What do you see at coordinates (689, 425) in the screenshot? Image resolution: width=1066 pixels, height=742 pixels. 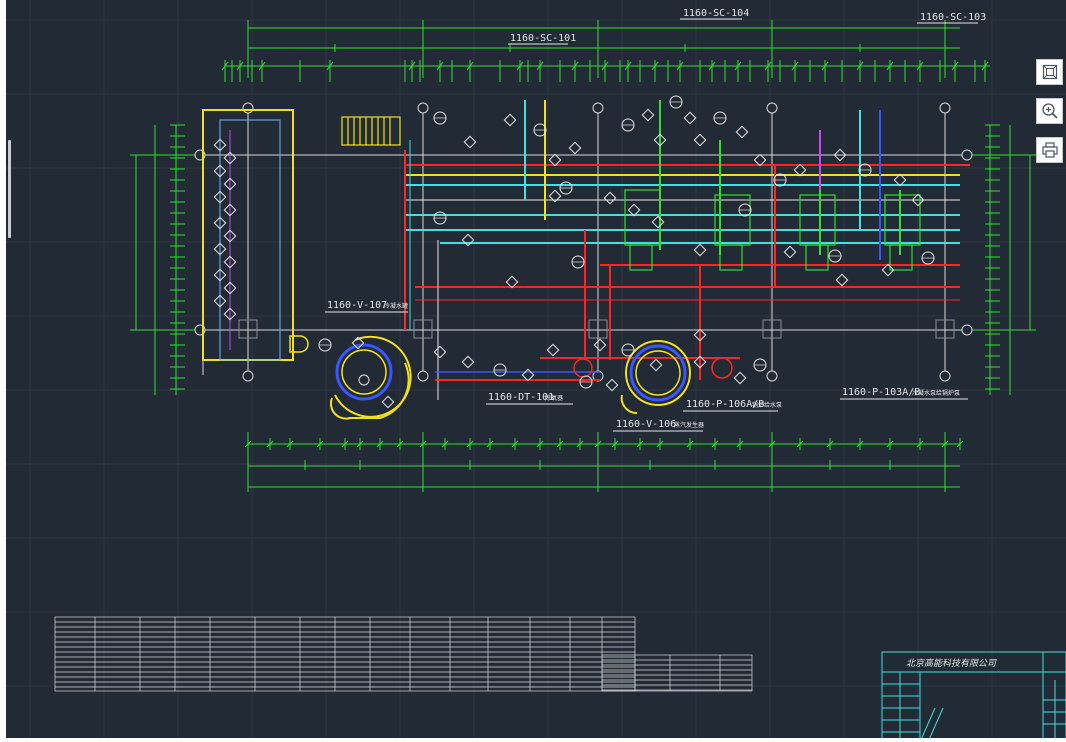 I see `tag-v106-desc: 蒸汽发生器` at bounding box center [689, 425].